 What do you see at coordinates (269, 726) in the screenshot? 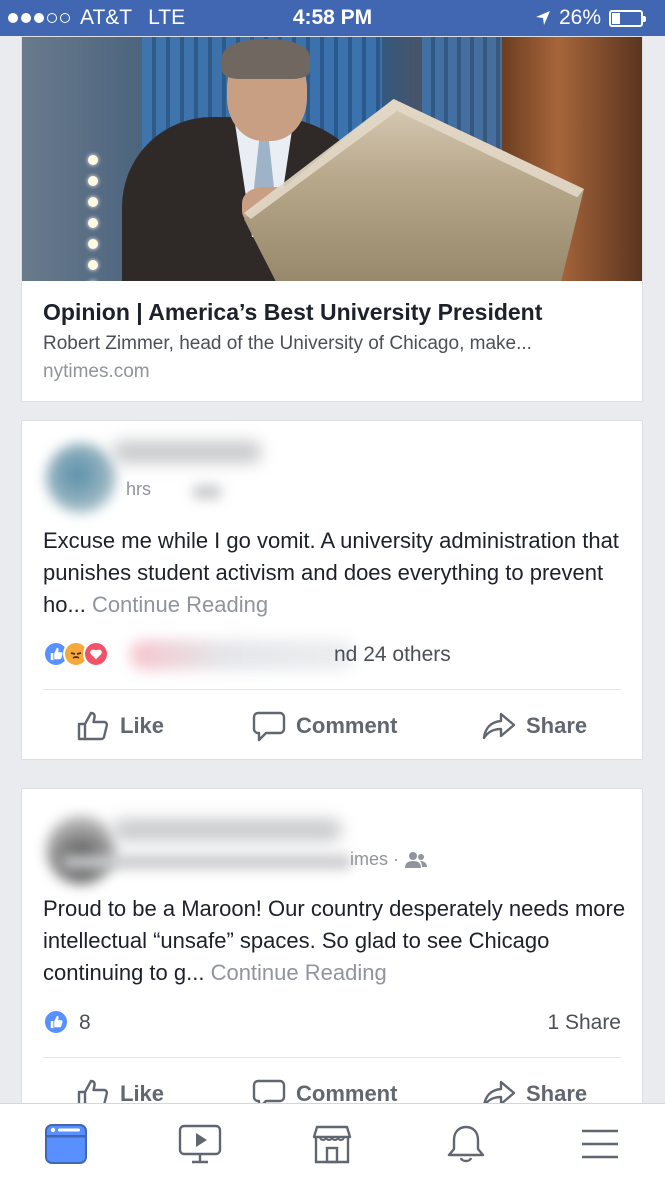
I see `comment-icon` at bounding box center [269, 726].